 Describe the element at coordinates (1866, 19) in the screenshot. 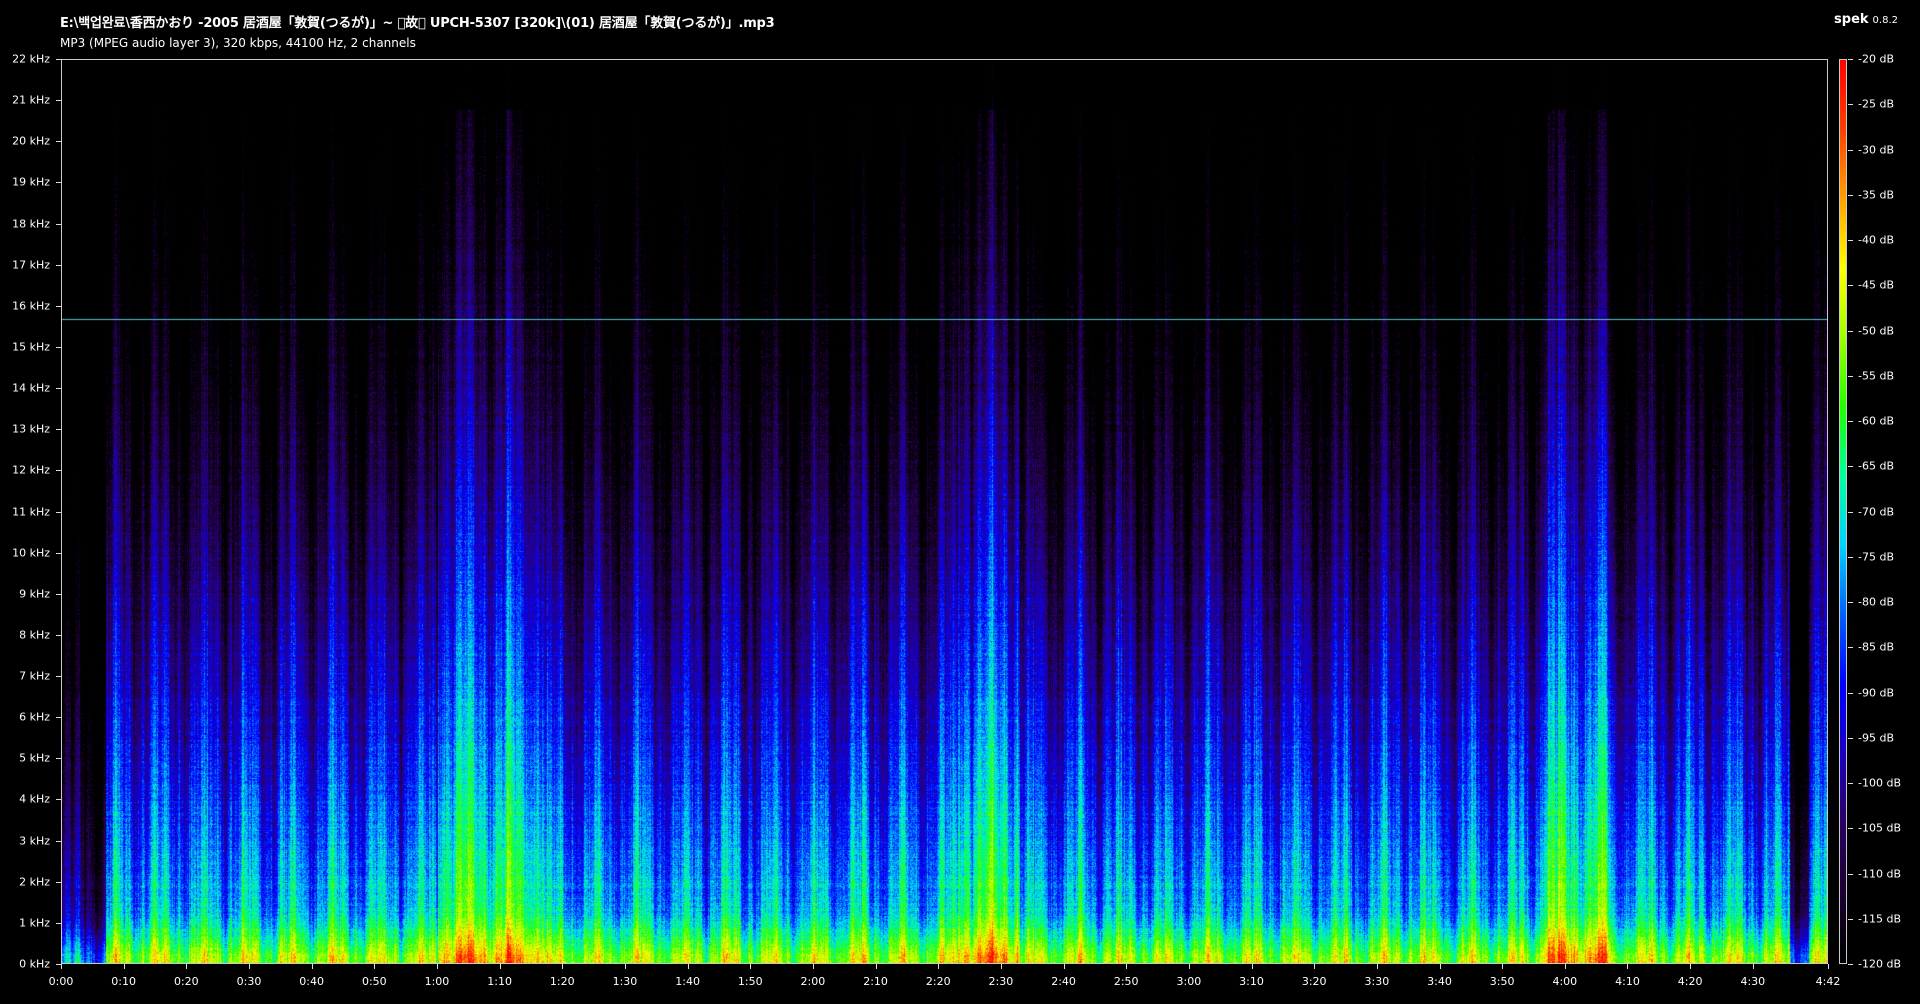

I see `app-brand: spek 0.8.2` at that location.